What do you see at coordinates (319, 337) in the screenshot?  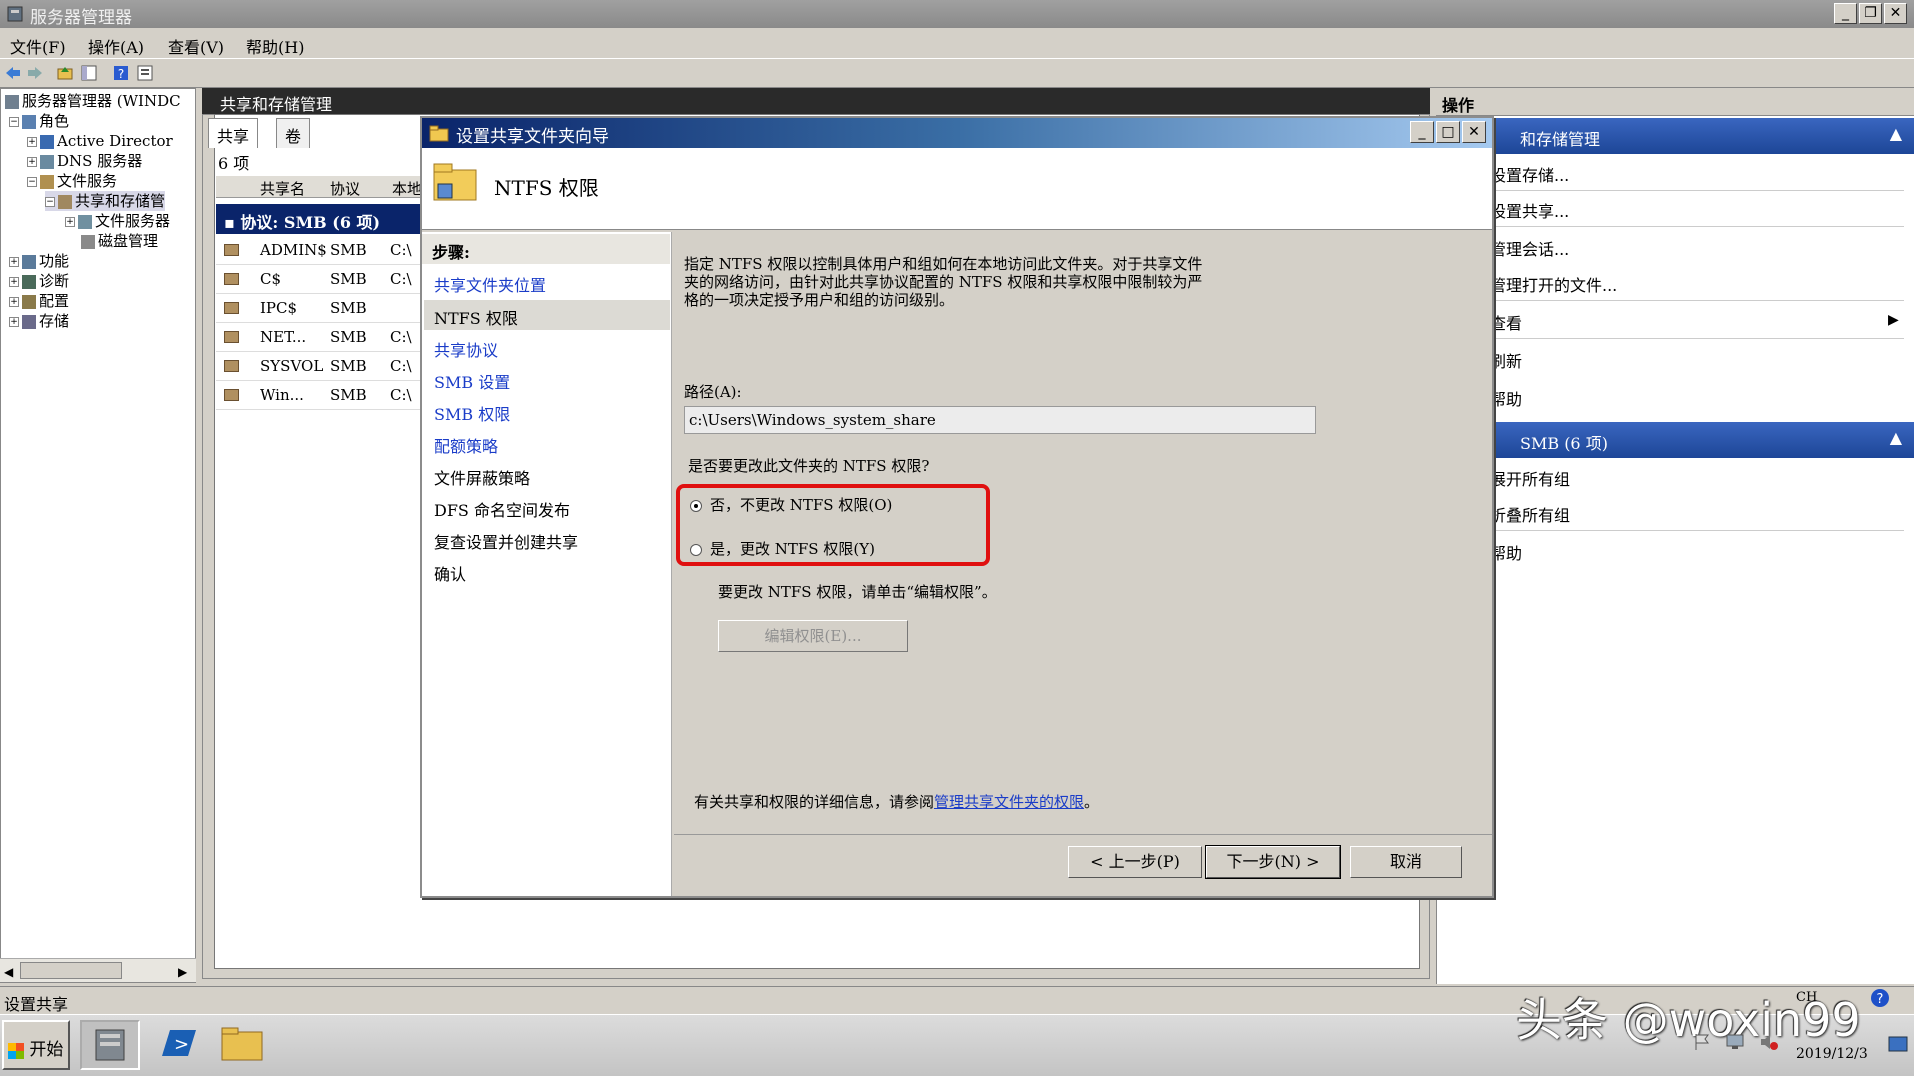 I see `table-row: NET... SMB C:\` at bounding box center [319, 337].